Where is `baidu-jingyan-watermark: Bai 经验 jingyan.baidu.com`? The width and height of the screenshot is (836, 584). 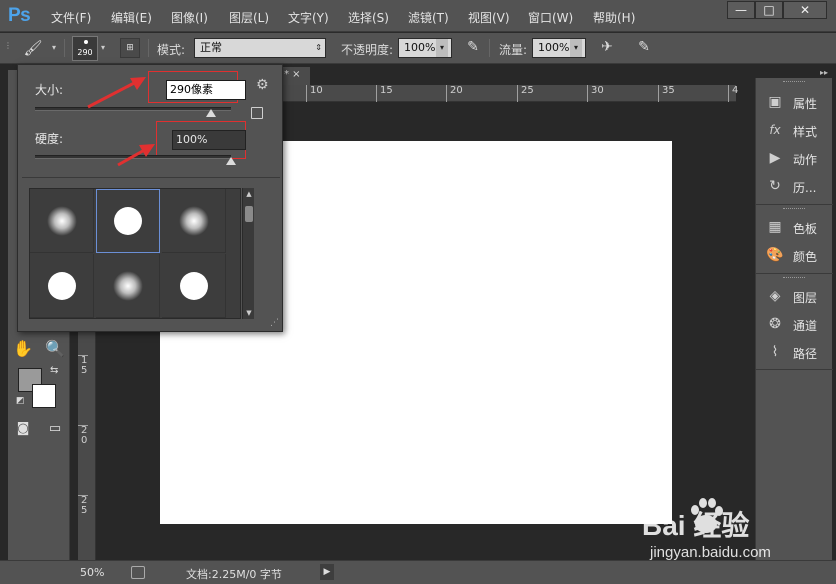
baidu-jingyan-watermark: Bai 经验 jingyan.baidu.com is located at coordinates (736, 535).